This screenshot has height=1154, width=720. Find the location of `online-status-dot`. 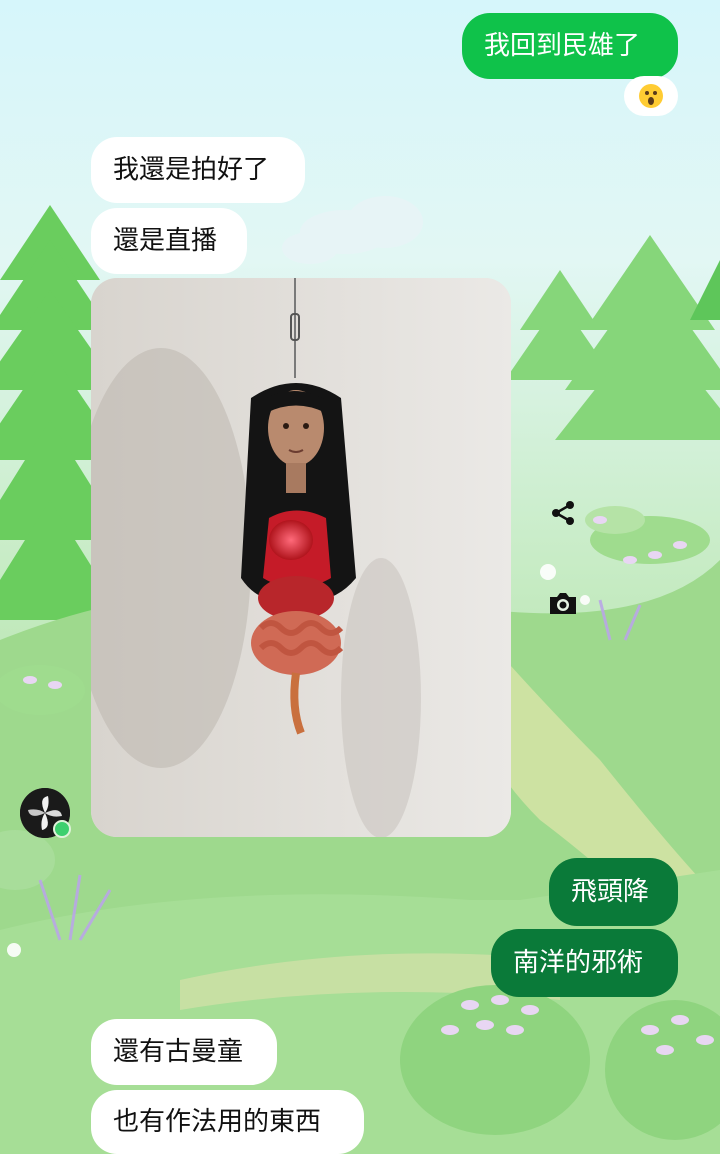

online-status-dot is located at coordinates (62, 829).